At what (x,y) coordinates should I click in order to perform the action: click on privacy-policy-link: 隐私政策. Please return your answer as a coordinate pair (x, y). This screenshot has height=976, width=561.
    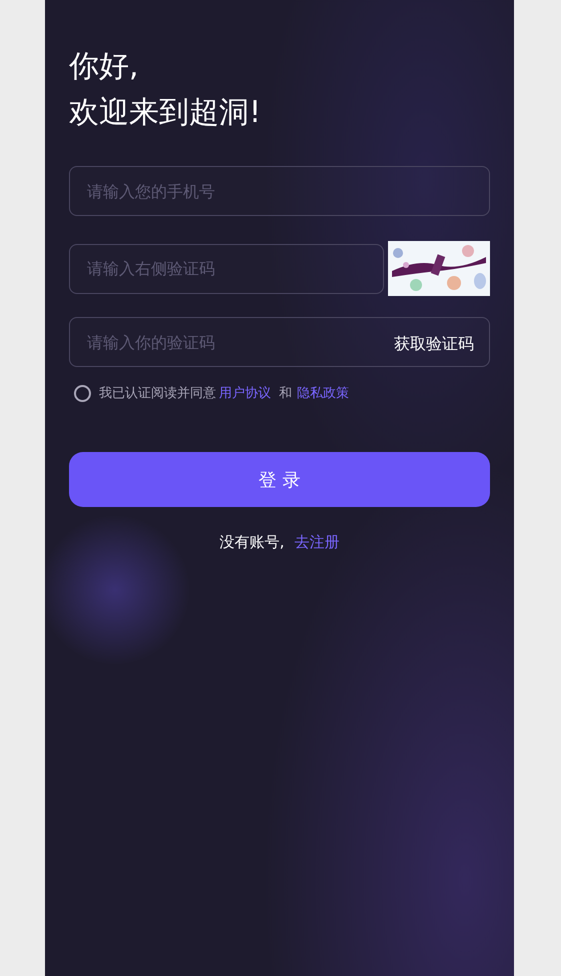
    Looking at the image, I should click on (323, 393).